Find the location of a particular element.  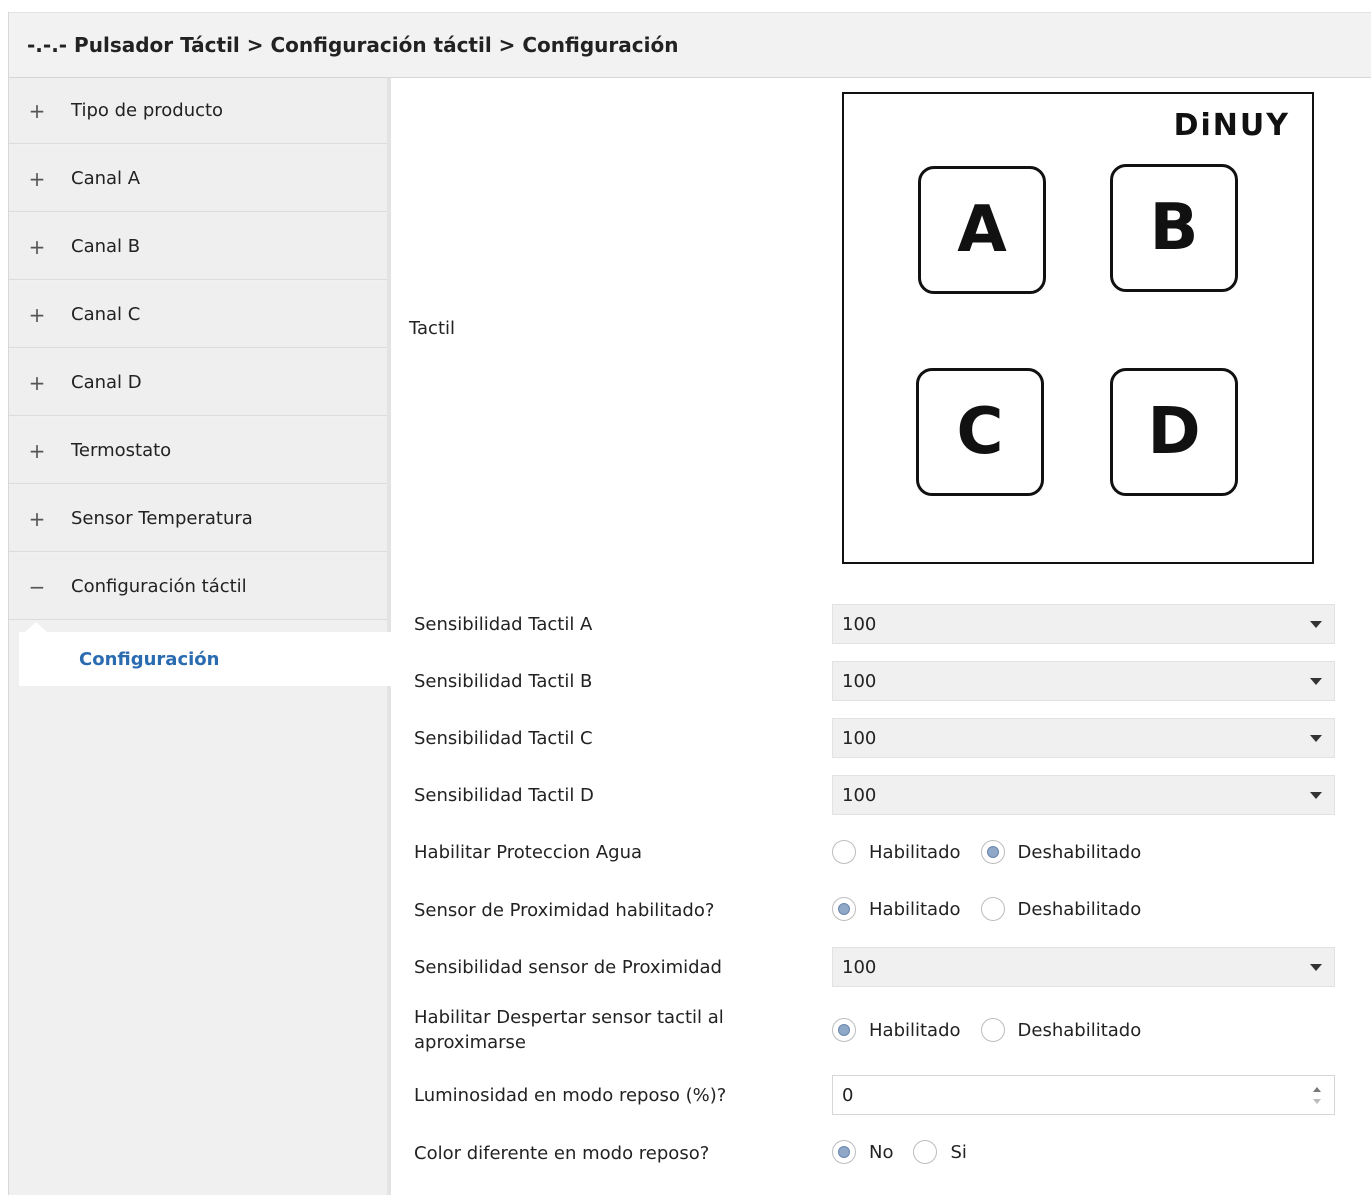

radio-label: No is located at coordinates (881, 1152).